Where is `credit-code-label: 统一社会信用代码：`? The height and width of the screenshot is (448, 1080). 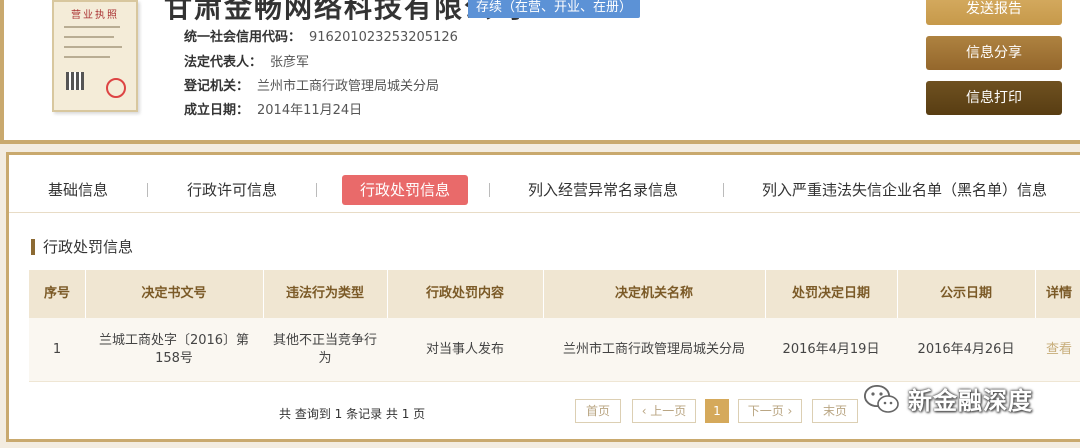 credit-code-label: 统一社会信用代码： is located at coordinates (243, 37).